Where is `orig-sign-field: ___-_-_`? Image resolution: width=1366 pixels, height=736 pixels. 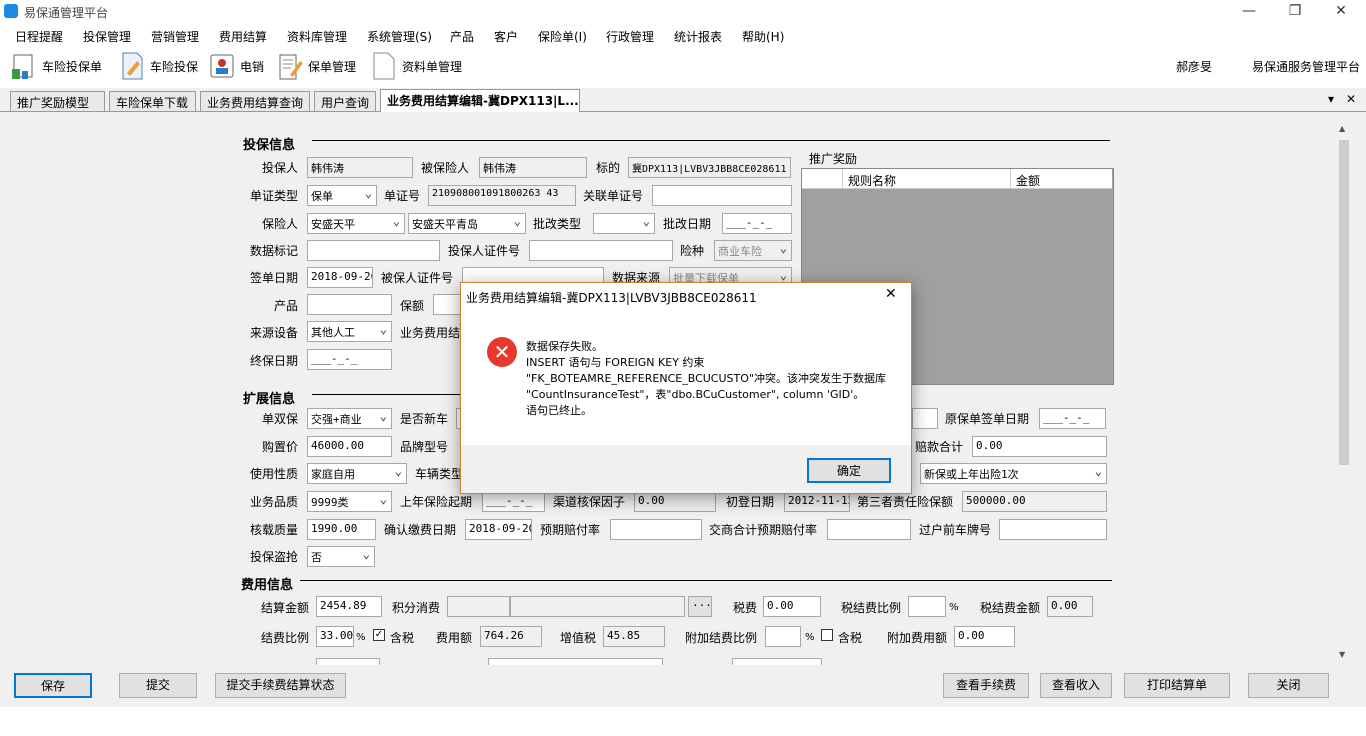
orig-sign-field: ___-_-_ is located at coordinates (1072, 418).